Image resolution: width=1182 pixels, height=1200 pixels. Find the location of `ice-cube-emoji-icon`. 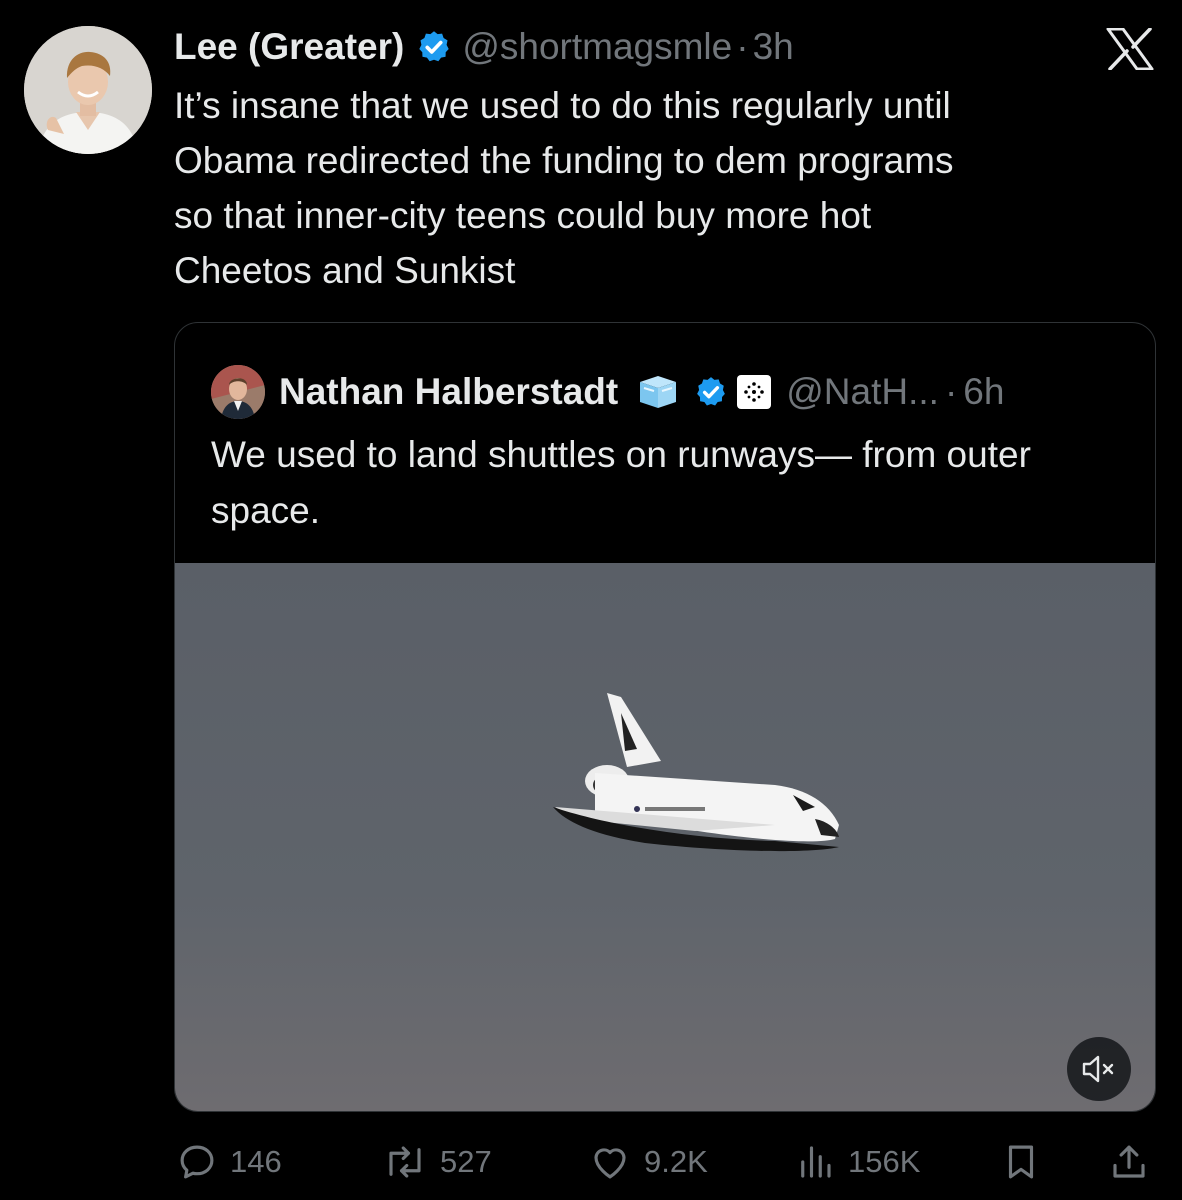

ice-cube-emoji-icon is located at coordinates (658, 392).